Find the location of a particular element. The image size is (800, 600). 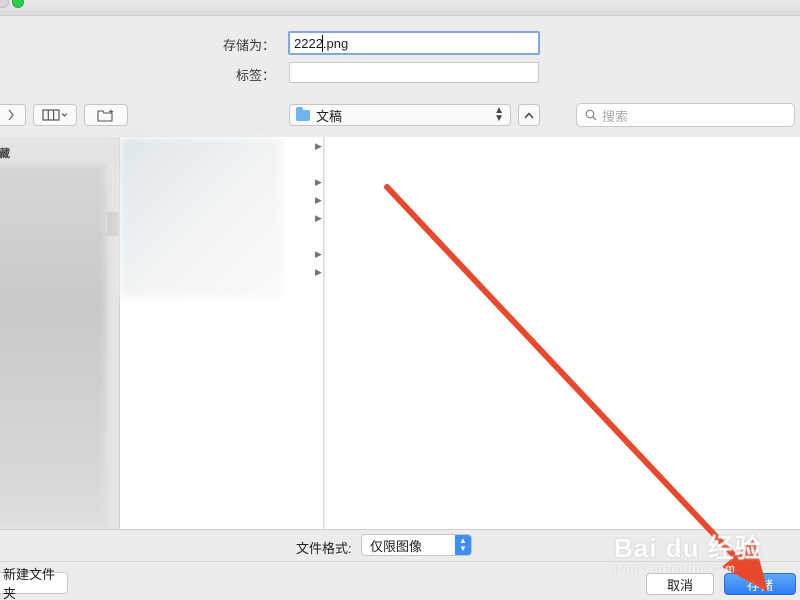

new-folder-button: 新建文件夹 is located at coordinates (34, 583).